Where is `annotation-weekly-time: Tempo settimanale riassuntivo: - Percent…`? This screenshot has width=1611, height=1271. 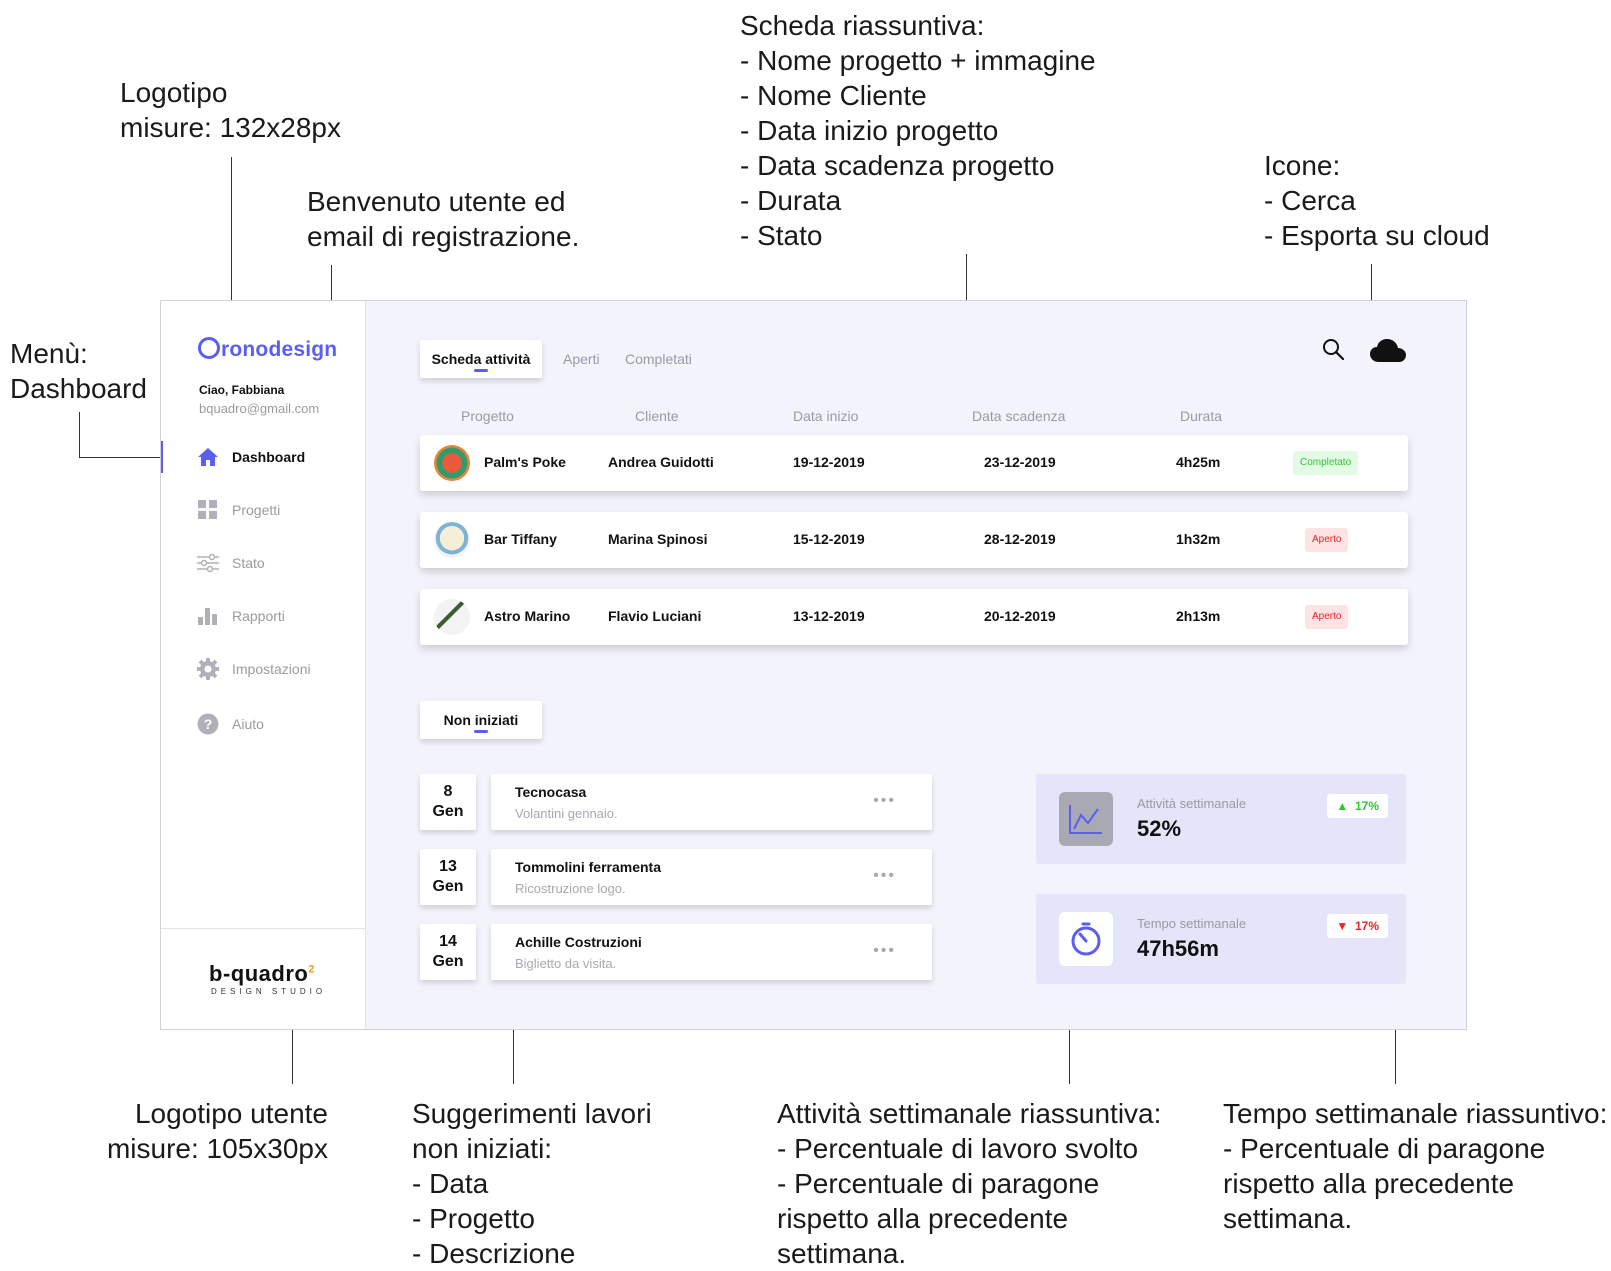
annotation-weekly-time: Tempo settimanale riassuntivo: - Percent… is located at coordinates (1415, 1166).